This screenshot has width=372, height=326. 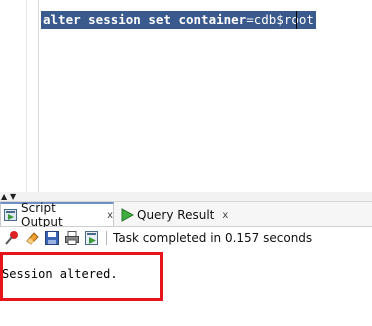 I want to click on pin-icon, so click(x=12, y=238).